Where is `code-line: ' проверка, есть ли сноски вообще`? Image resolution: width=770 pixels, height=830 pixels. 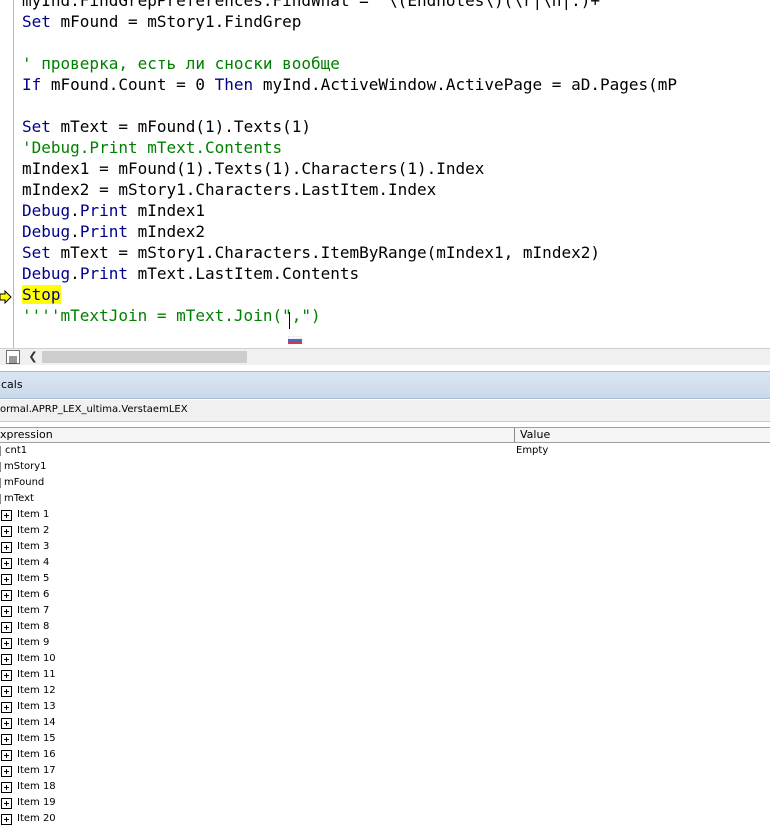 code-line: ' проверка, есть ли сноски вообще is located at coordinates (349, 63).